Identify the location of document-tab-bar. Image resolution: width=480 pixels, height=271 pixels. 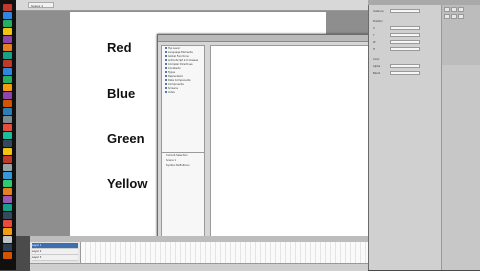
(192, 5).